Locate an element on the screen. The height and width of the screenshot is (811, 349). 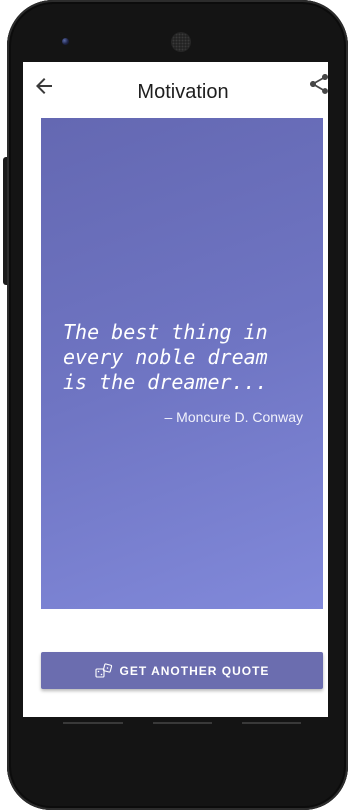
nav-bar-line-center is located at coordinates (182, 723).